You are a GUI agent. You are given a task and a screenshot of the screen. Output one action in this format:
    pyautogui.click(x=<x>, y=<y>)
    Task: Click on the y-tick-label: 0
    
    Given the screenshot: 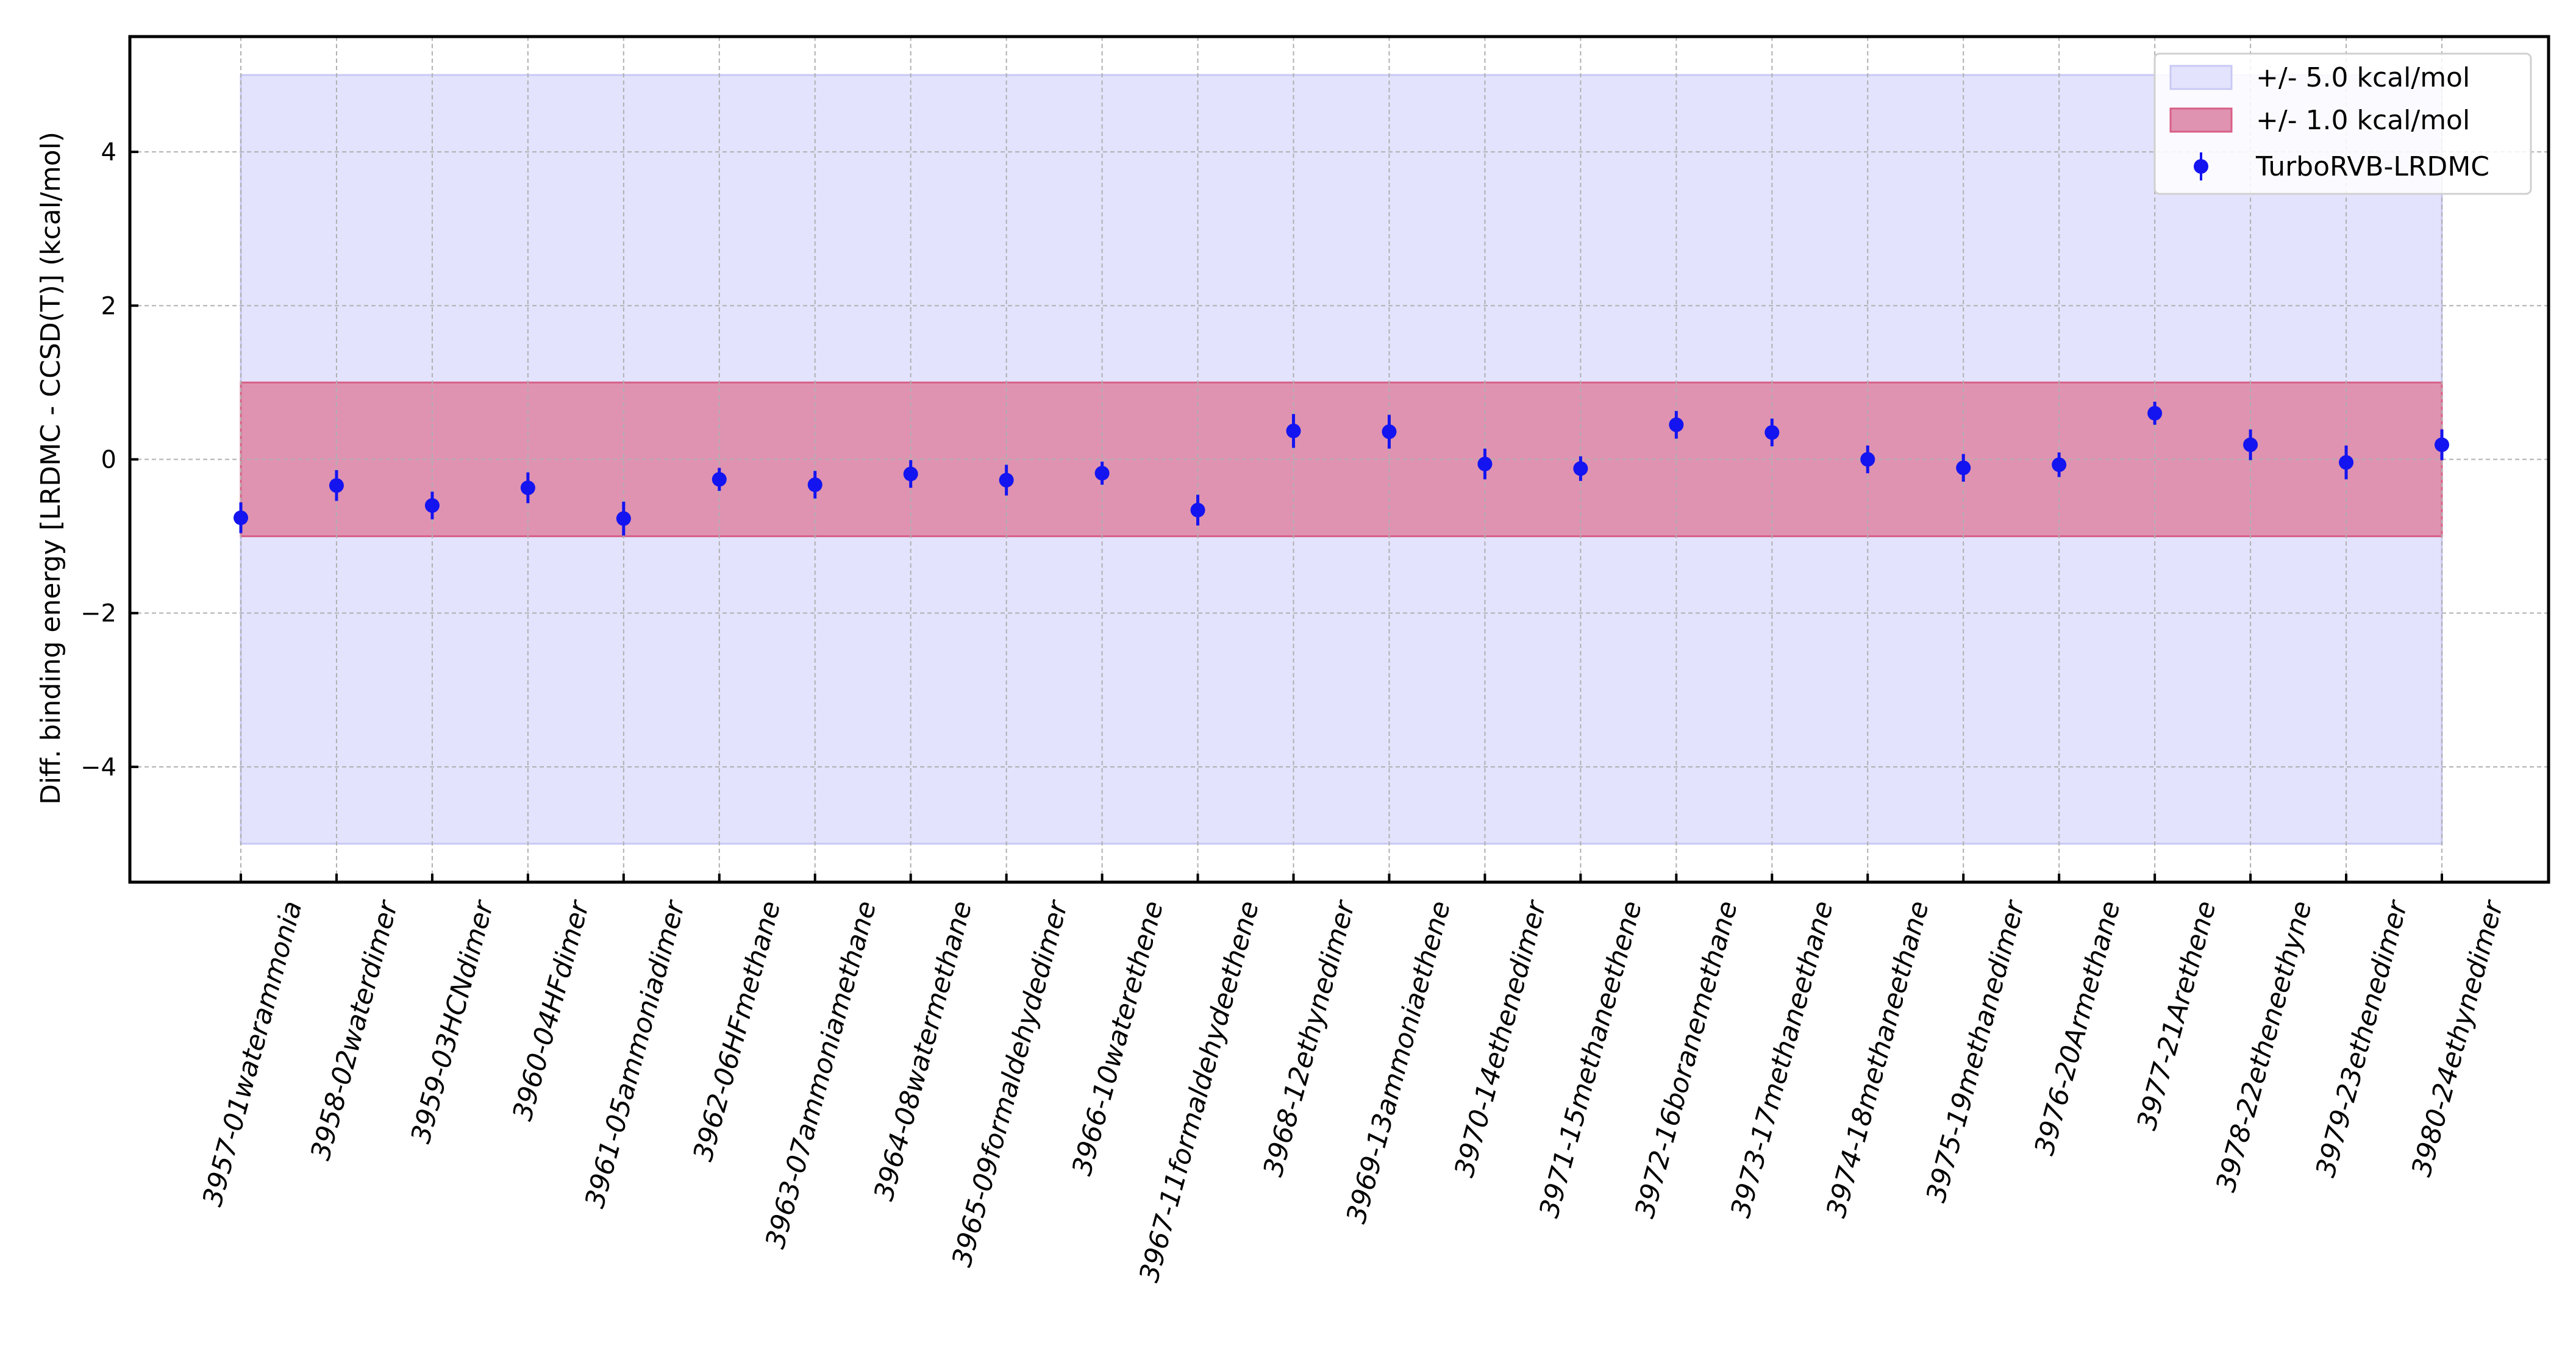 What is the action you would take?
    pyautogui.click(x=109, y=460)
    